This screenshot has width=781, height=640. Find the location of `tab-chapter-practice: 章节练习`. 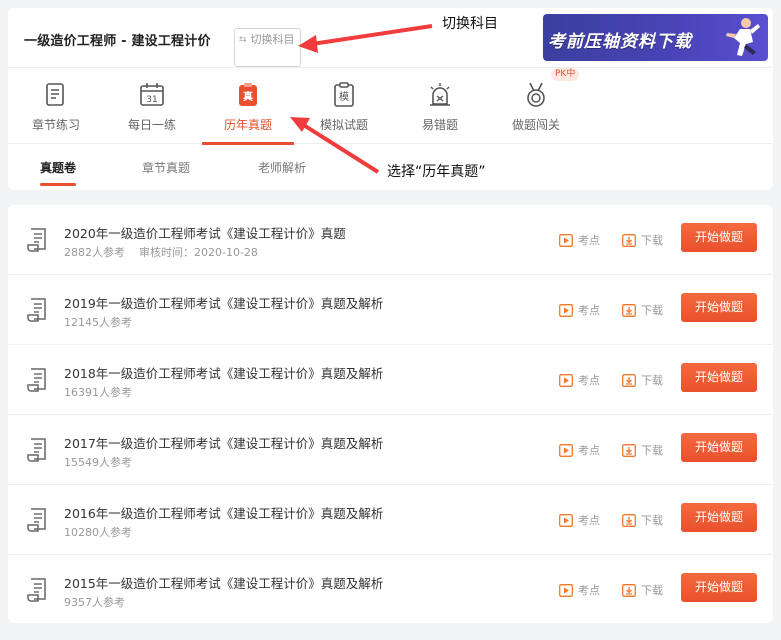

tab-chapter-practice: 章节练习 is located at coordinates (56, 106).